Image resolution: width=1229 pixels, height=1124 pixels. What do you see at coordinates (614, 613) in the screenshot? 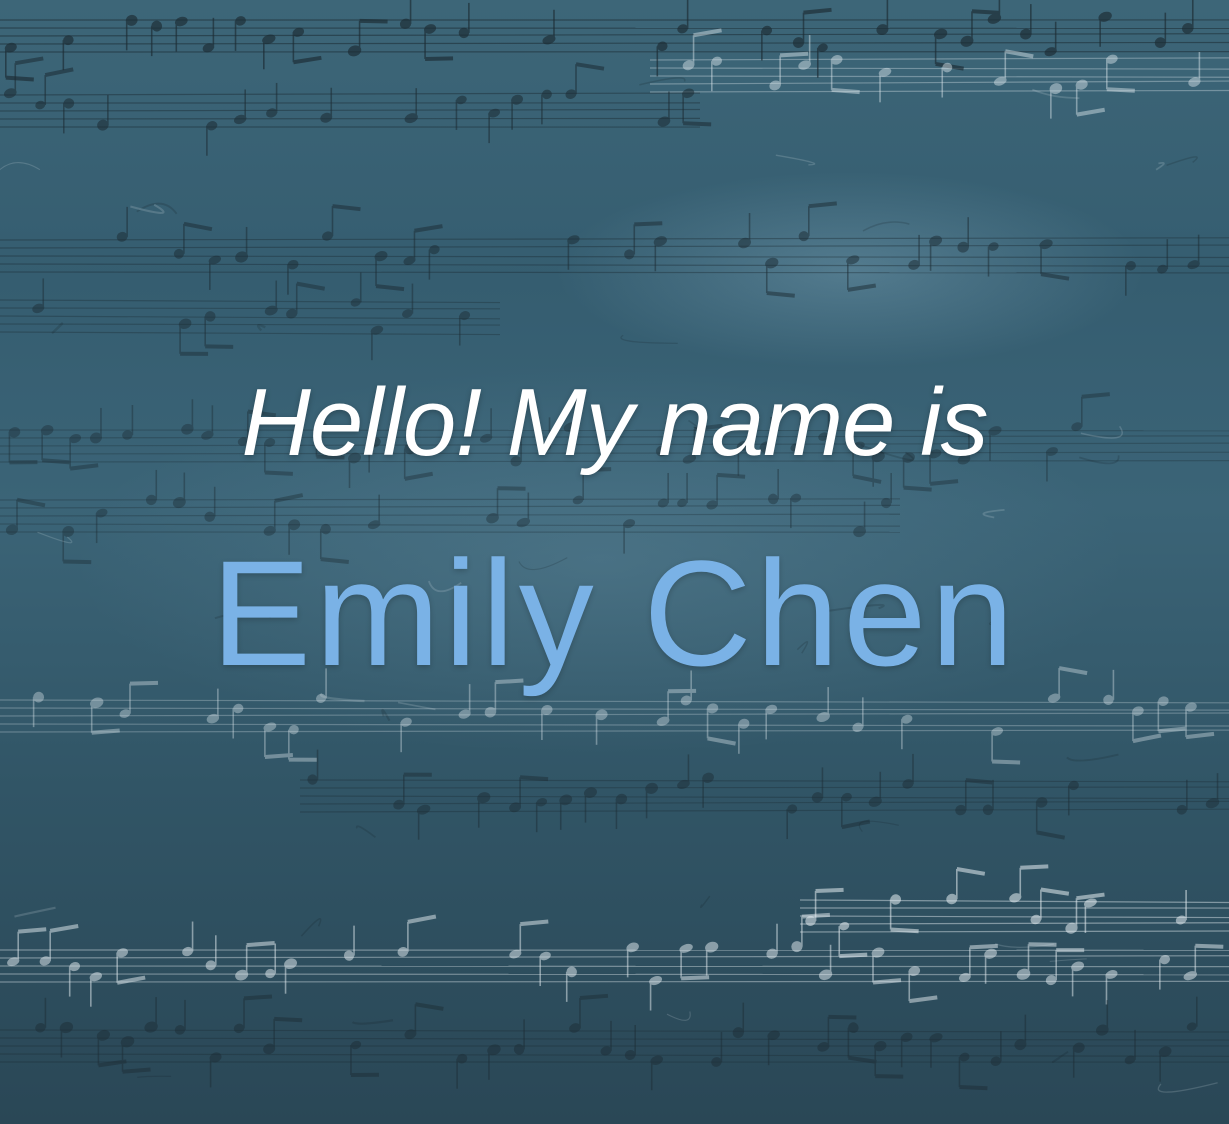
I see `person-name: Emily Chen` at bounding box center [614, 613].